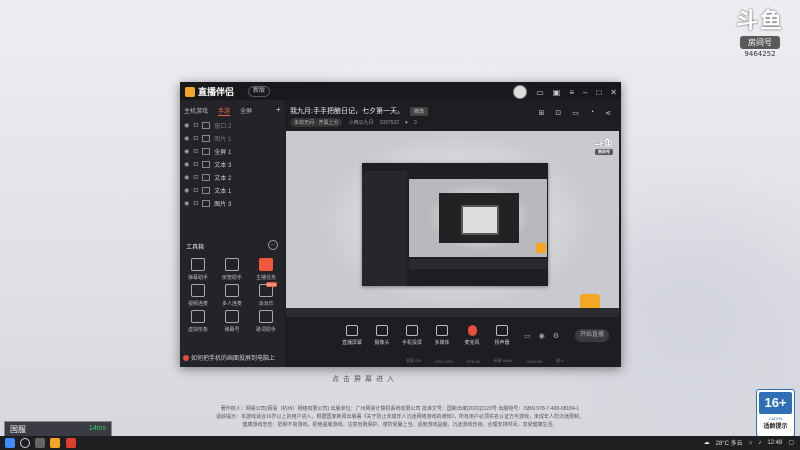 The height and width of the screenshot is (450, 800). Describe the element at coordinates (232, 125) in the screenshot. I see `scene-item: ◉ ⊡ 窗口 2` at that location.